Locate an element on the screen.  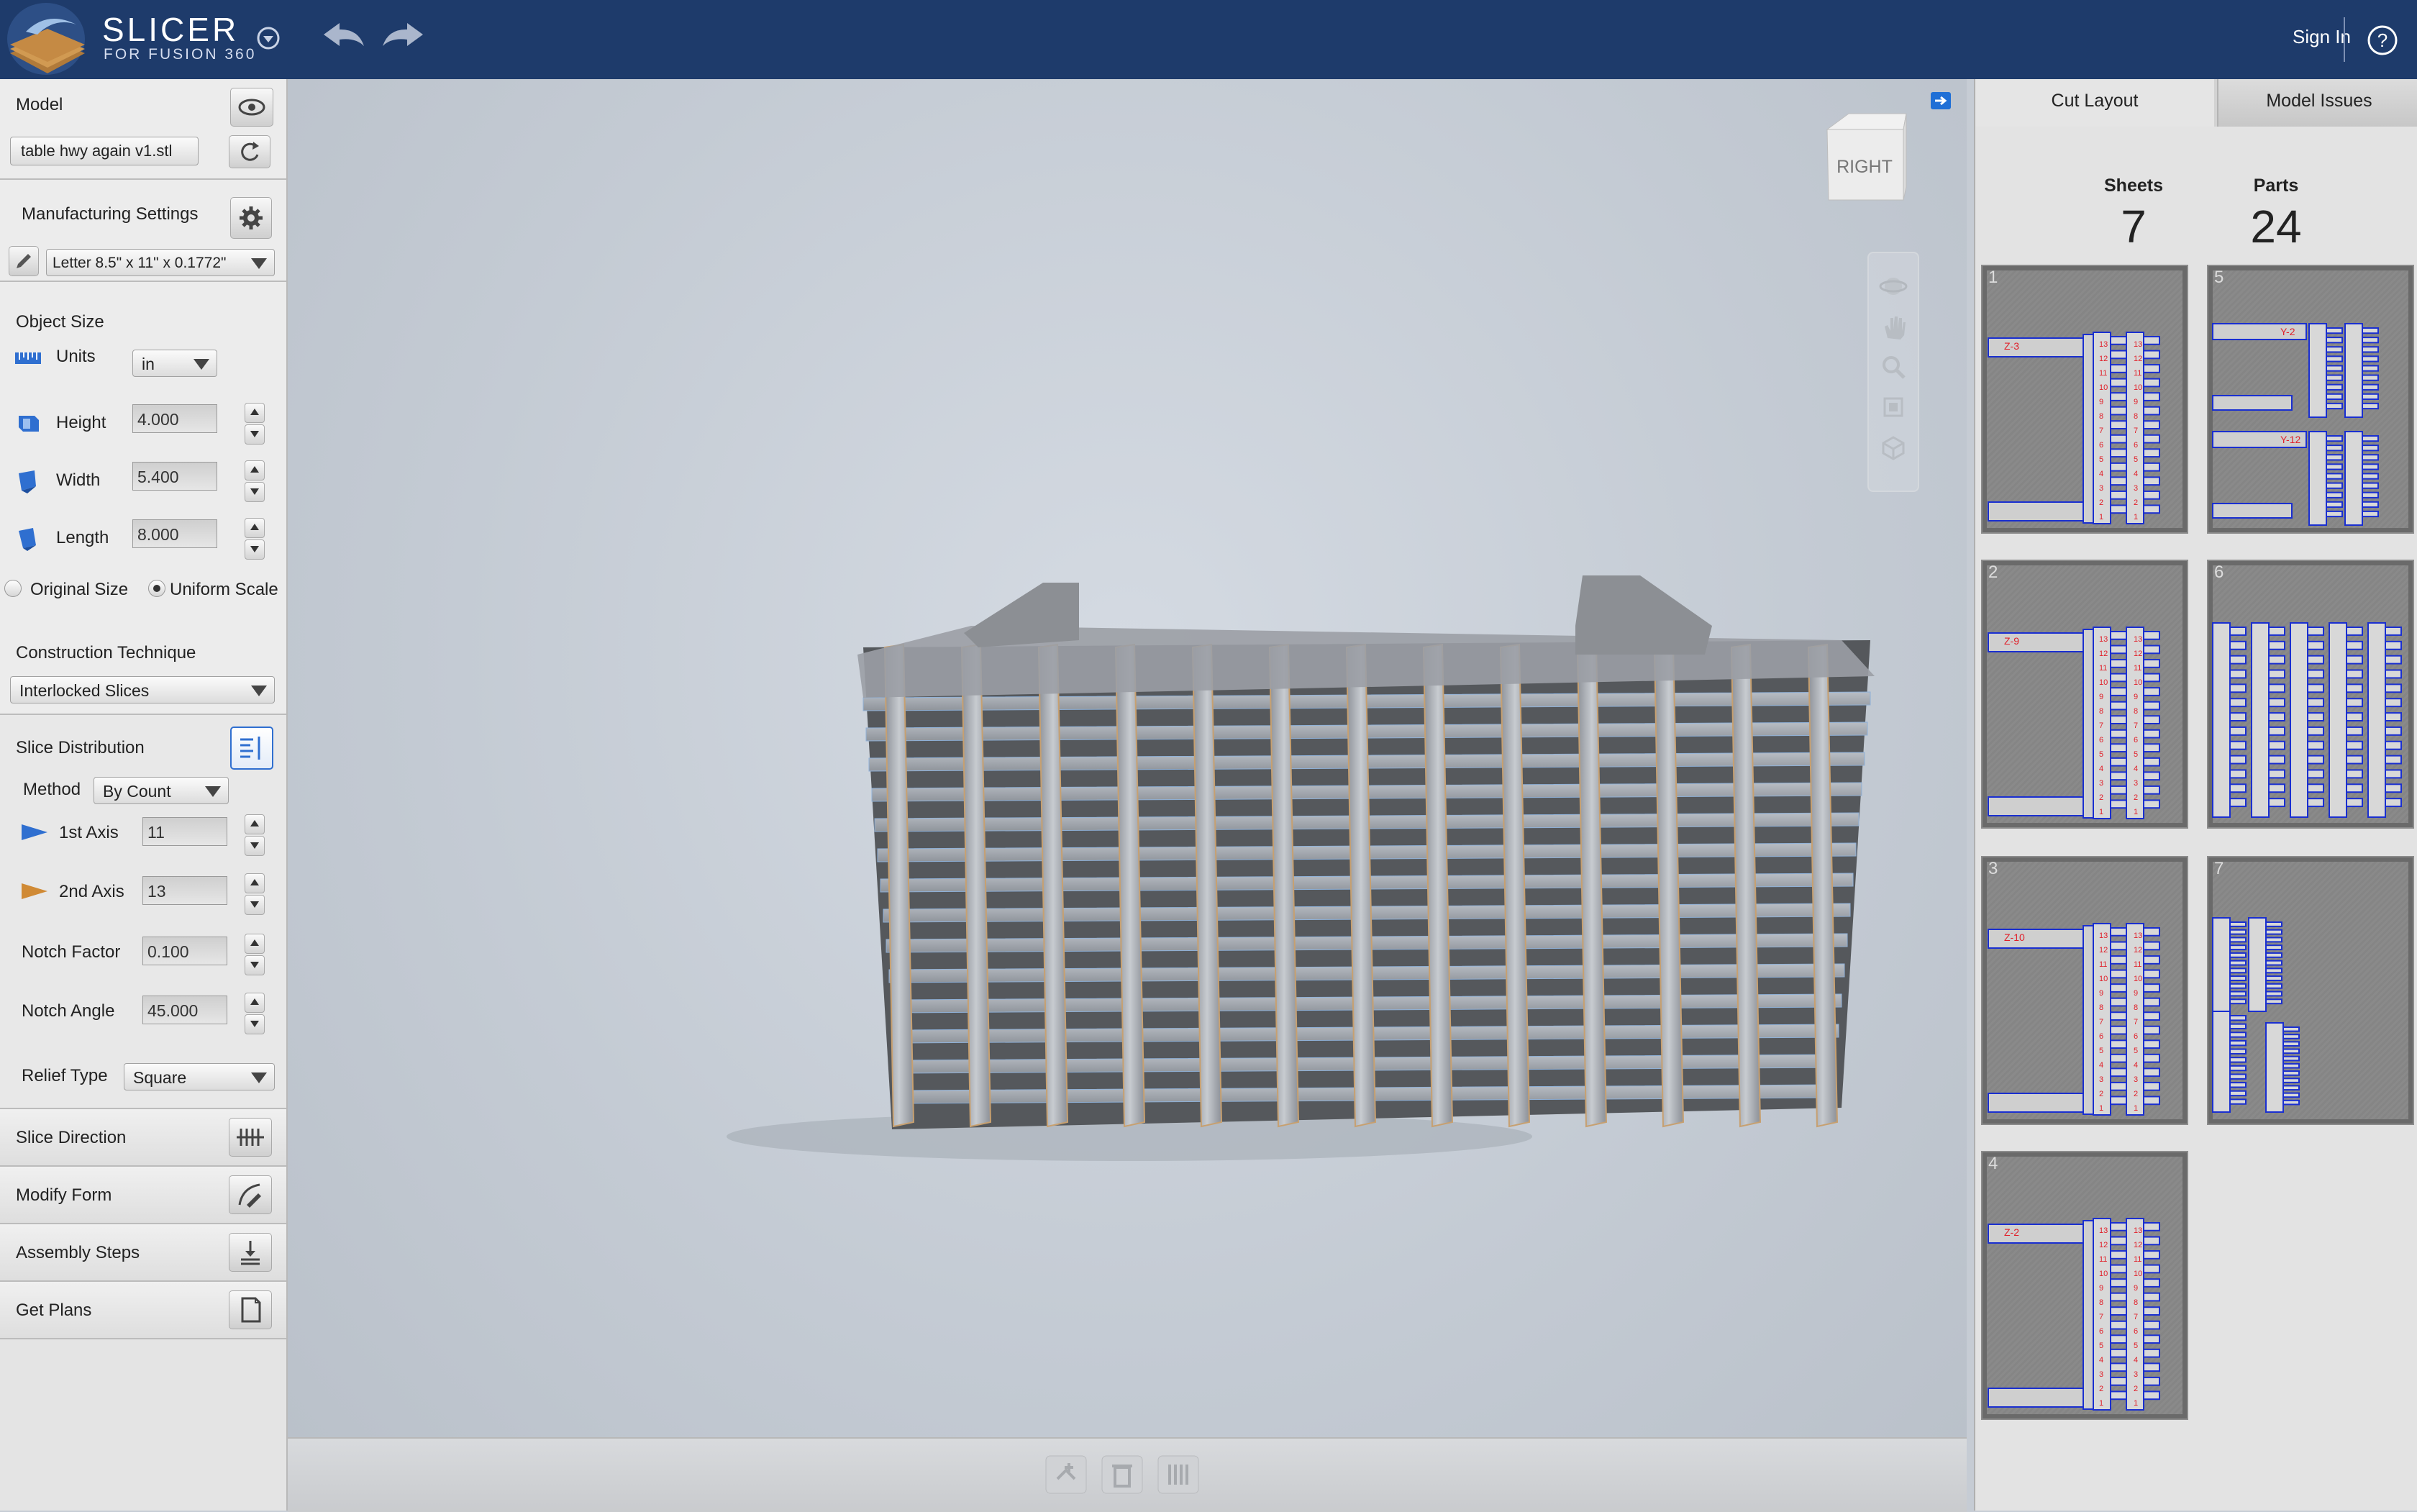
notch-factor-stepper is located at coordinates (255, 954).